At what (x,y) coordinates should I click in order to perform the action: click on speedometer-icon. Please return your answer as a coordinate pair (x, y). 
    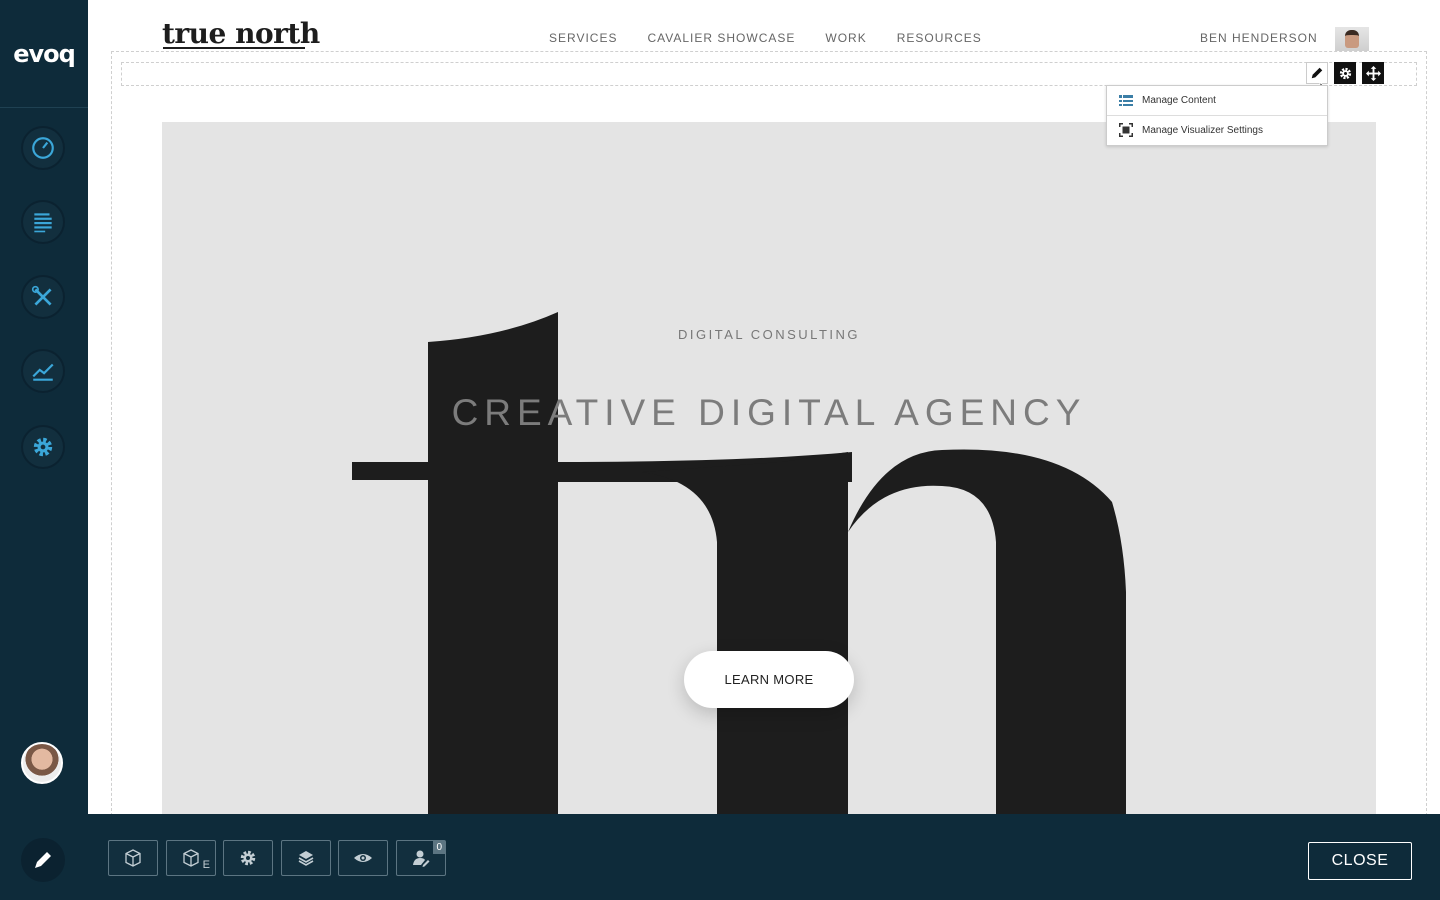
    Looking at the image, I should click on (43, 148).